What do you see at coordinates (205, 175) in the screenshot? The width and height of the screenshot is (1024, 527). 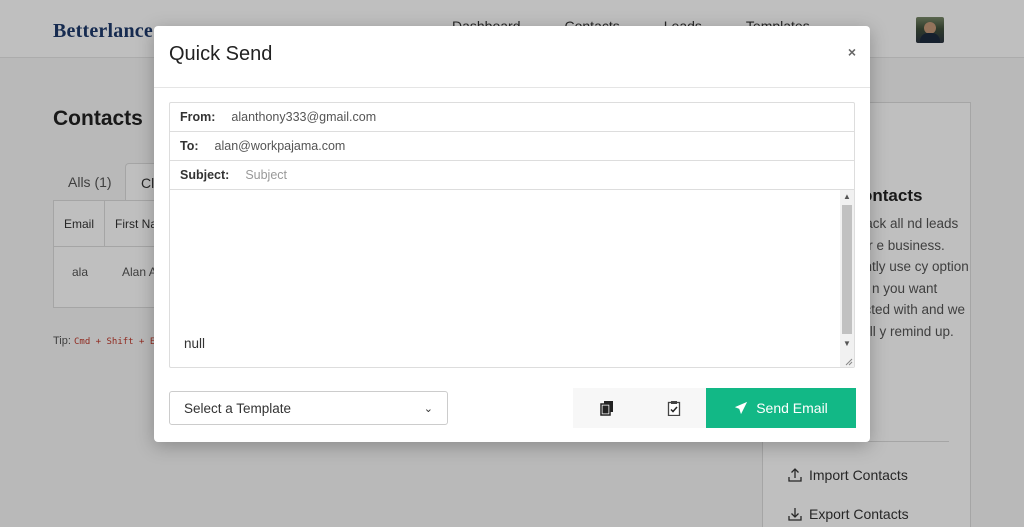 I see `subject-label: Subject:` at bounding box center [205, 175].